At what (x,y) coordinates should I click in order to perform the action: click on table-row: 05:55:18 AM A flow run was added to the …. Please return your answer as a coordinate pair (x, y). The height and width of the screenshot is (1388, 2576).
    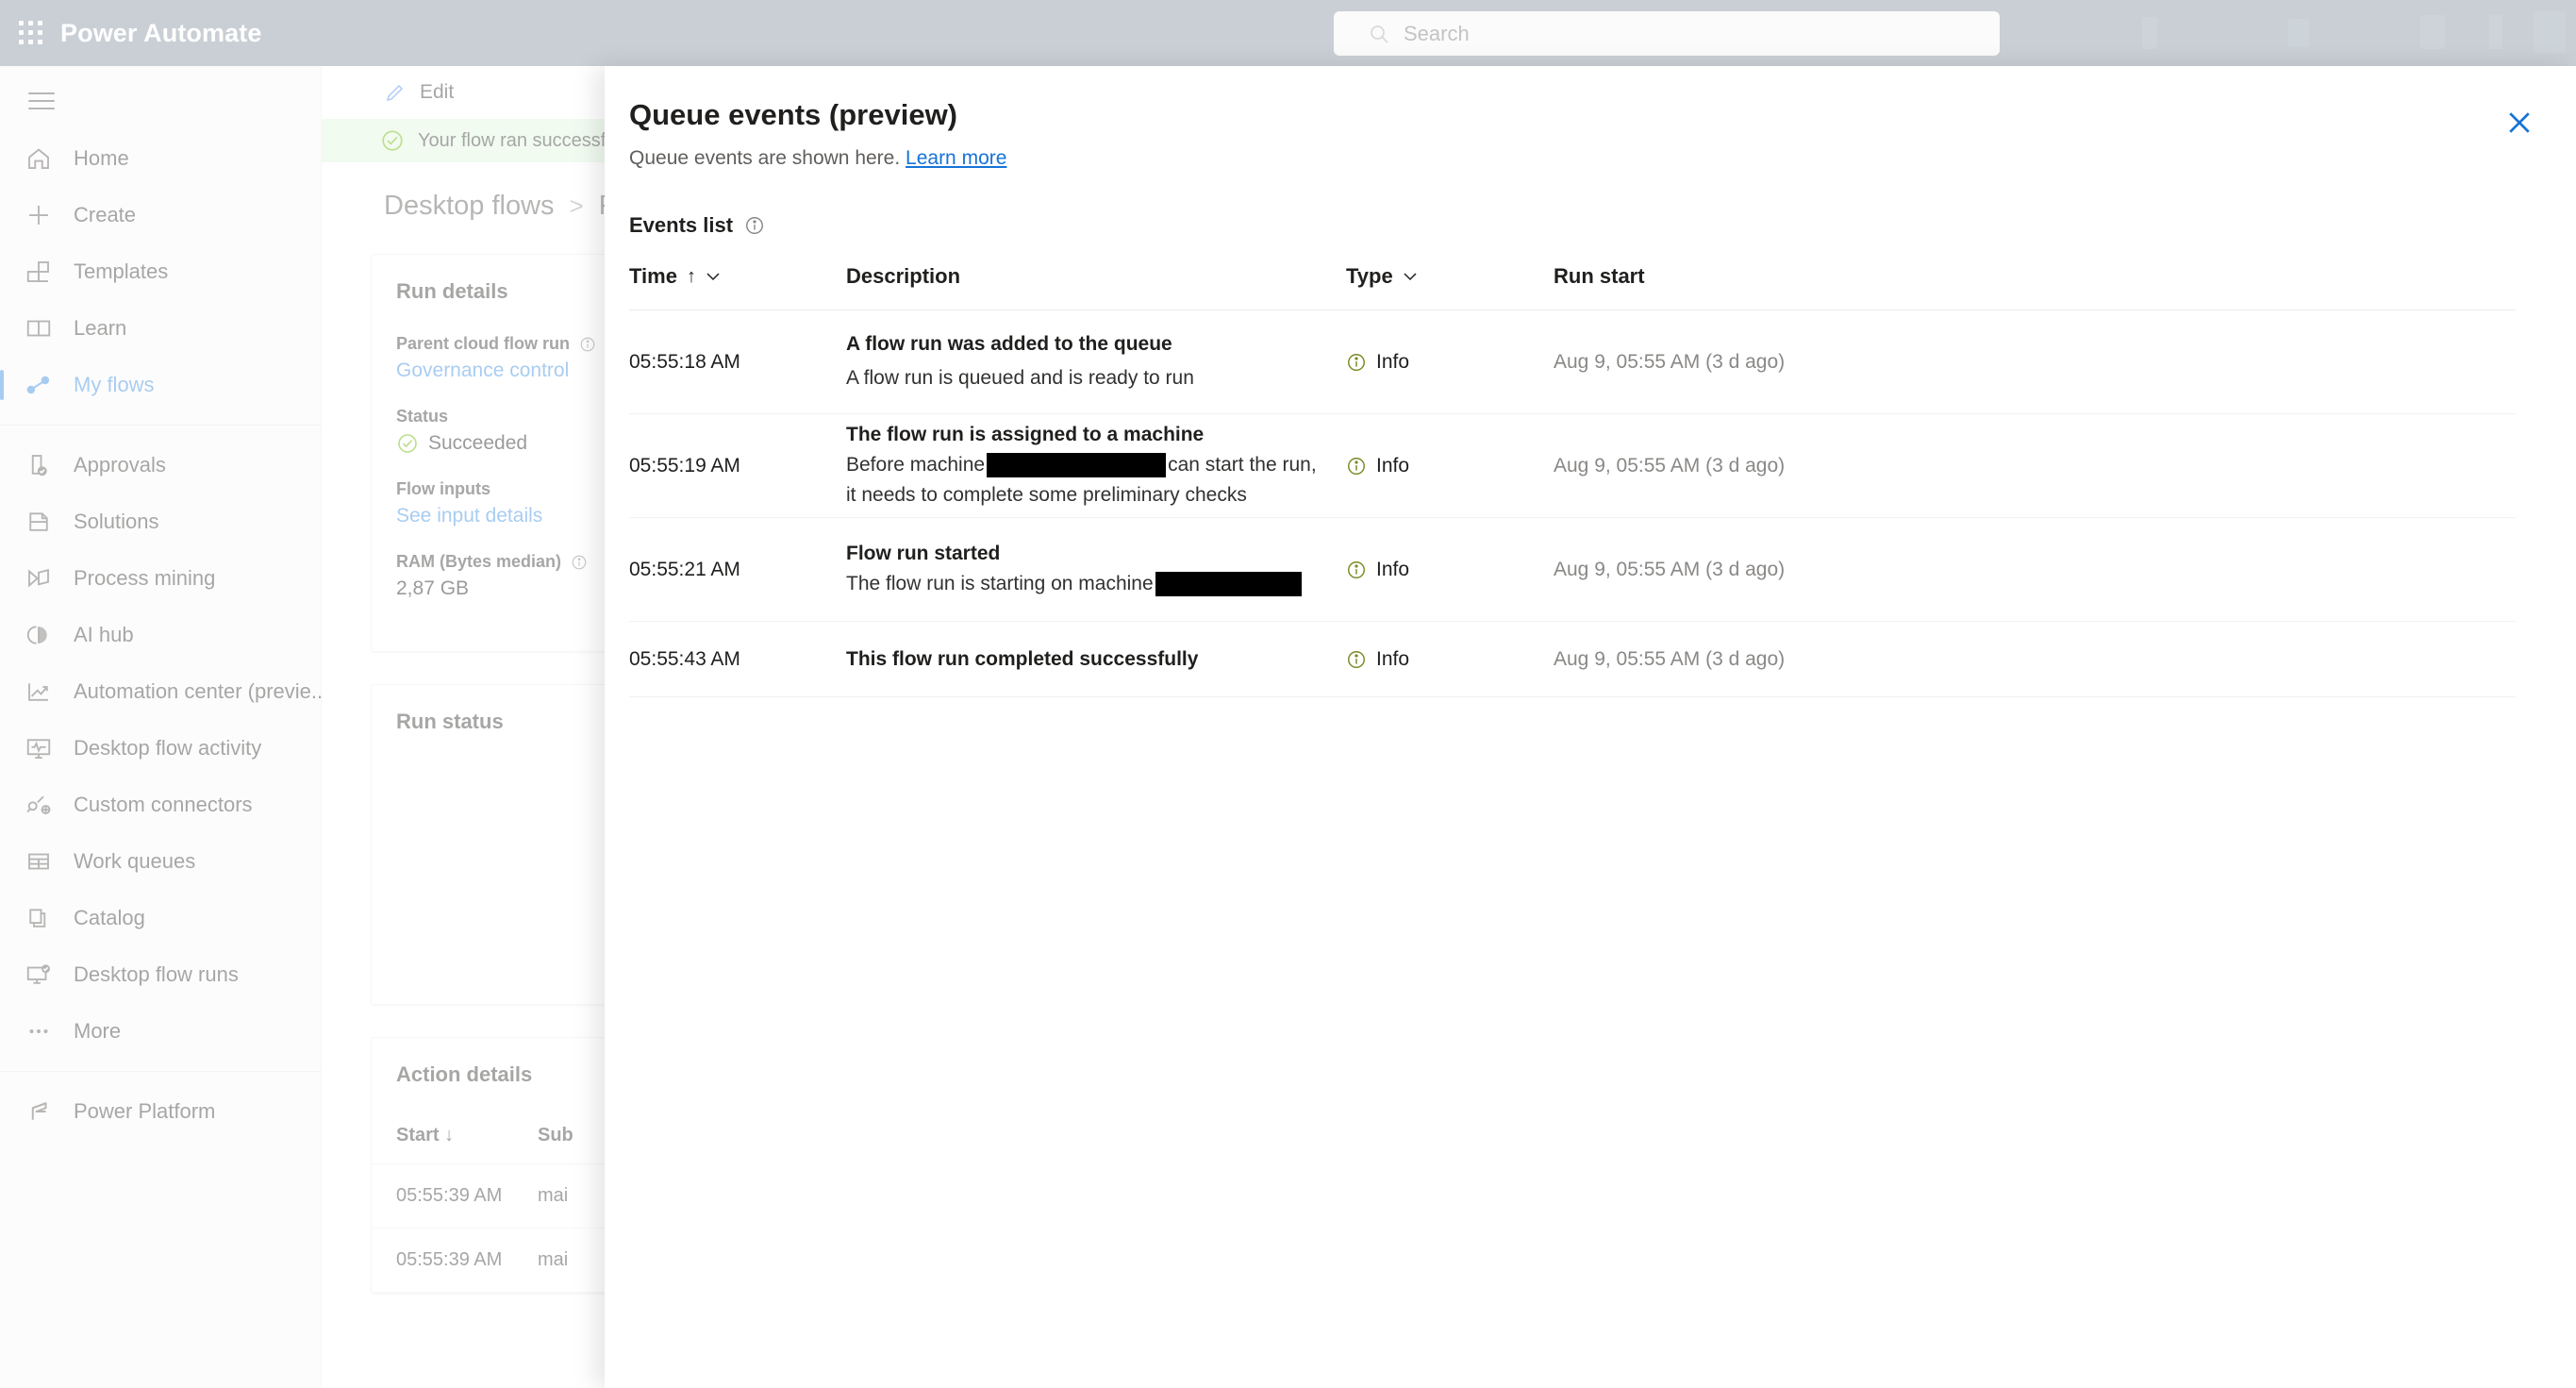
    Looking at the image, I should click on (1572, 362).